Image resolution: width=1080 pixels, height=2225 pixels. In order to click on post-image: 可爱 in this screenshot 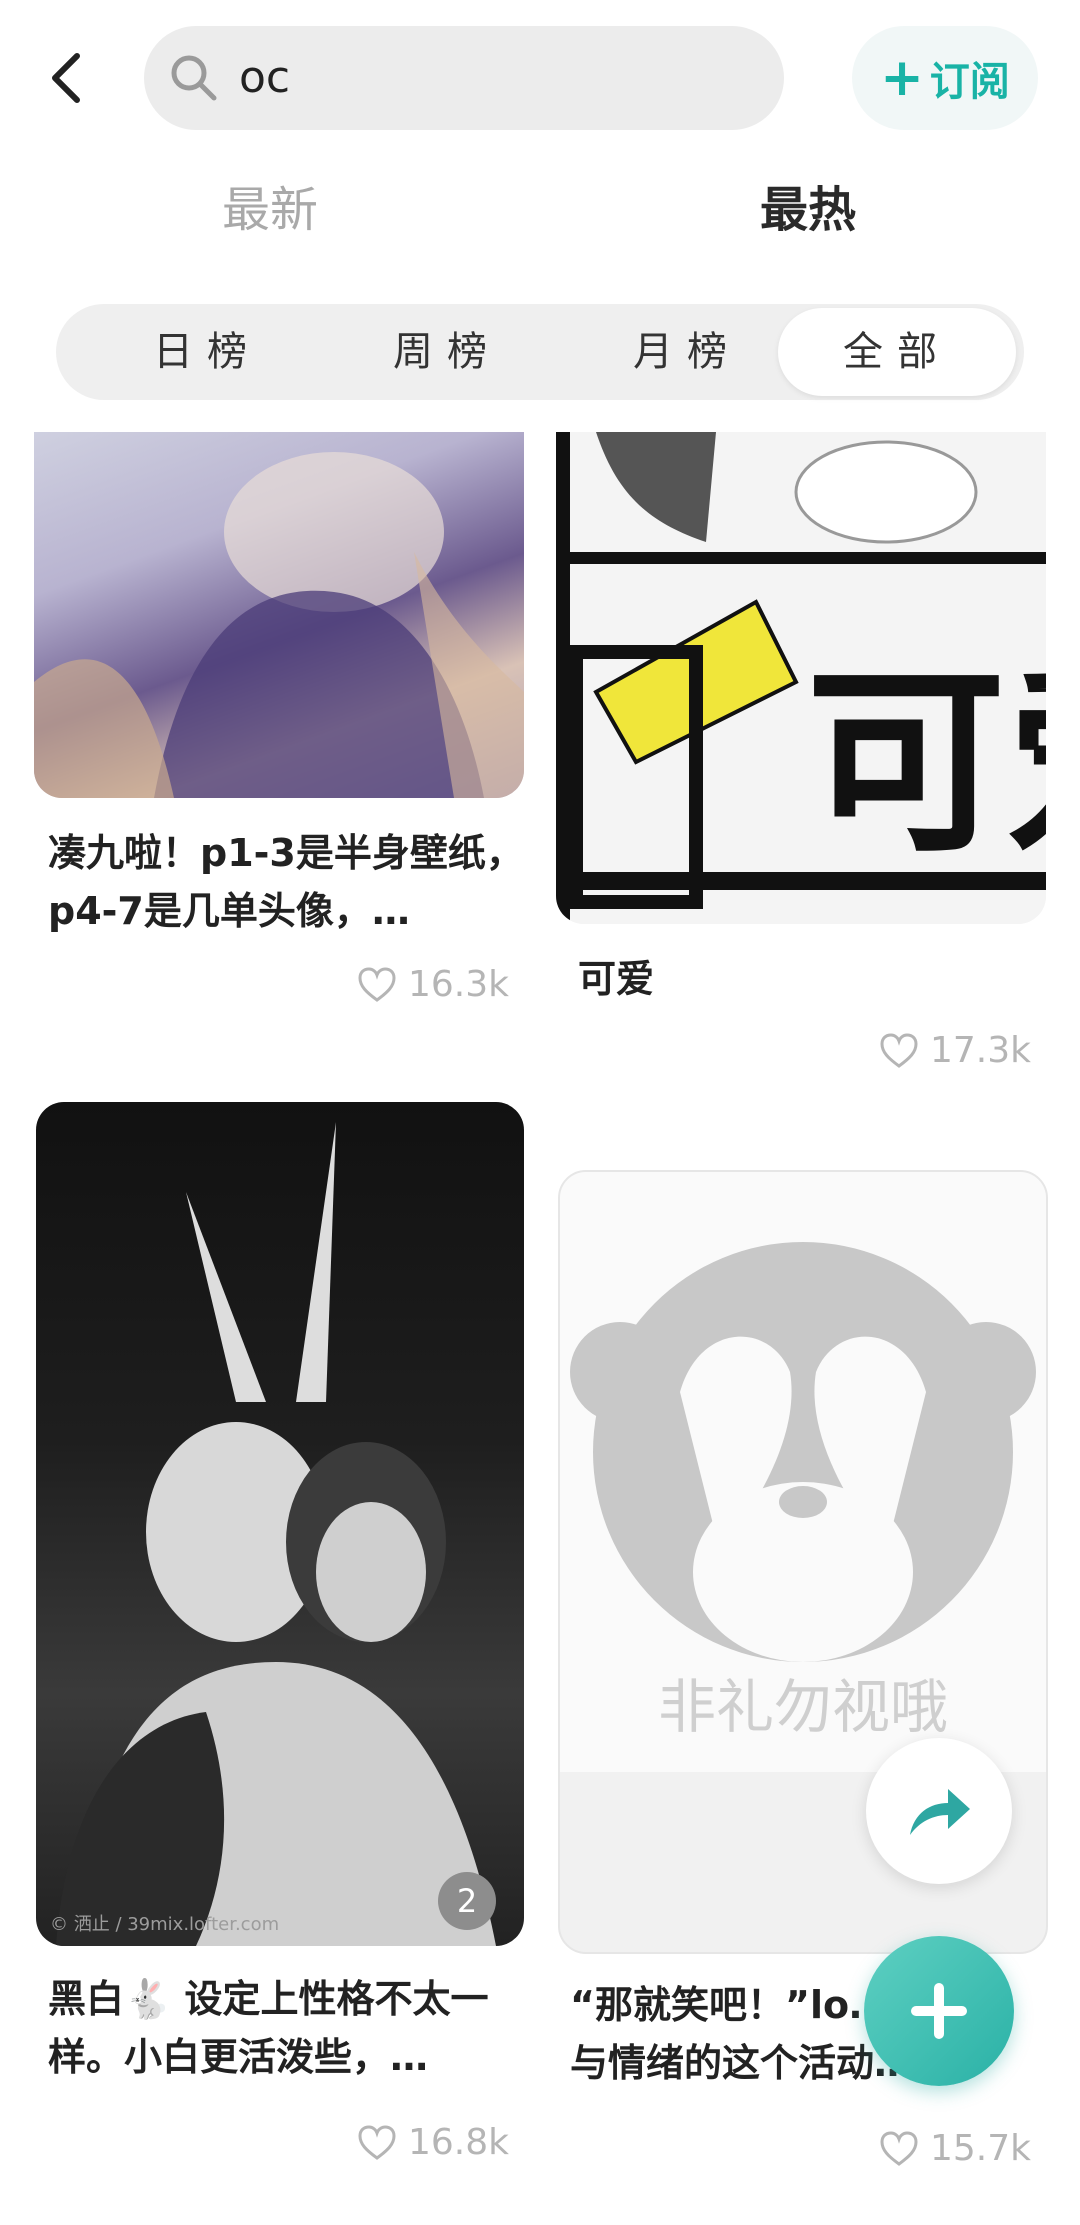, I will do `click(801, 678)`.